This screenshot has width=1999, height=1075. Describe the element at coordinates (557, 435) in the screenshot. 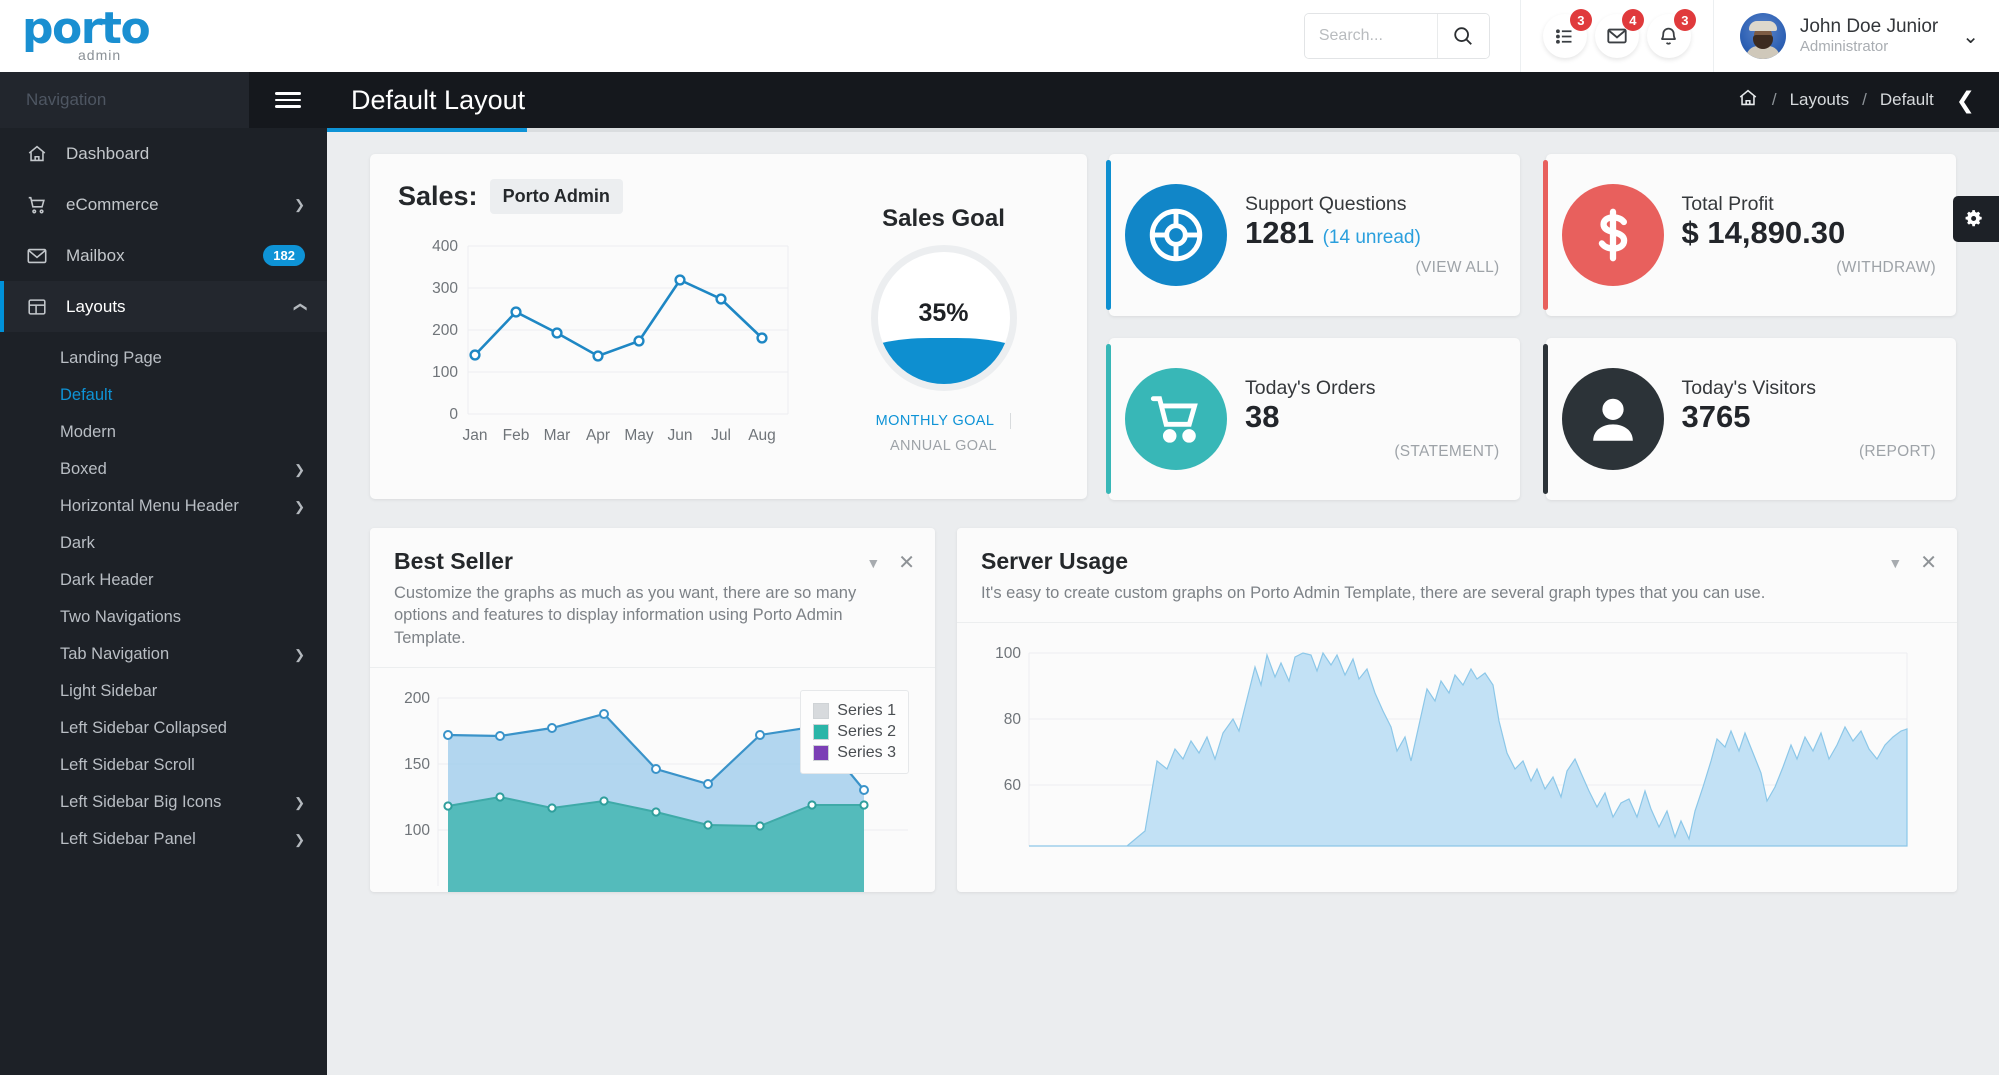

I see `sales-xtick-mar: Mar` at that location.